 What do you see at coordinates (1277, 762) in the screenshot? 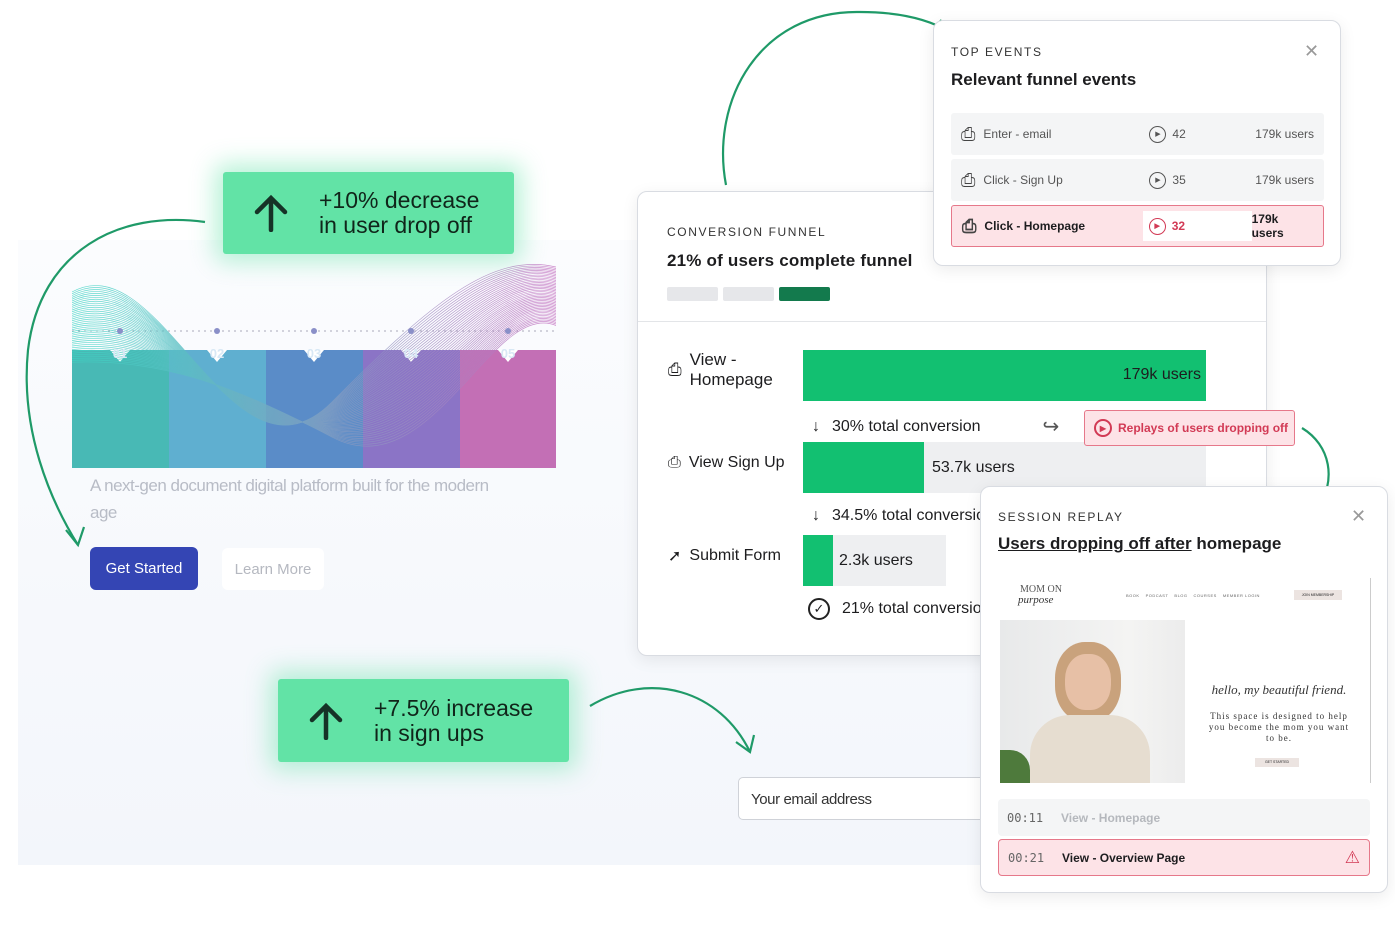
I see `preview-button: GET STARTED` at bounding box center [1277, 762].